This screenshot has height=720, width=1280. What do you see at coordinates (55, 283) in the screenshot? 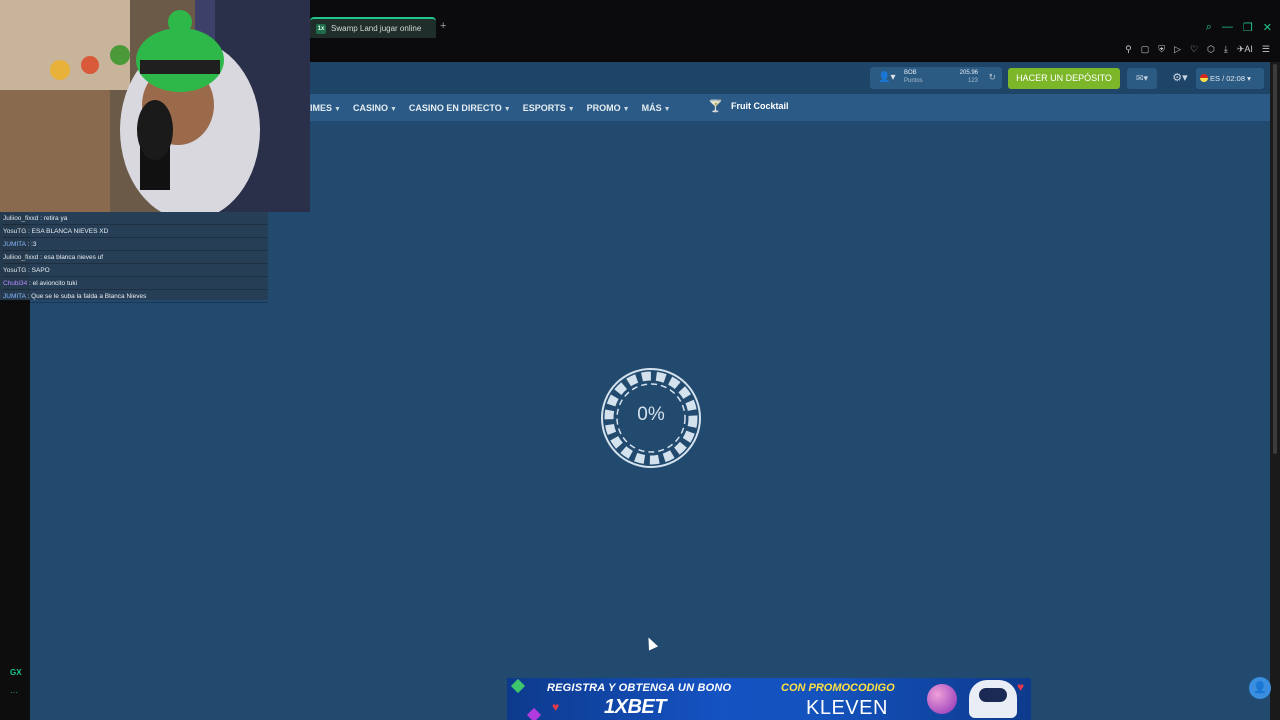
I see `chat-text: el avioncito tuki` at bounding box center [55, 283].